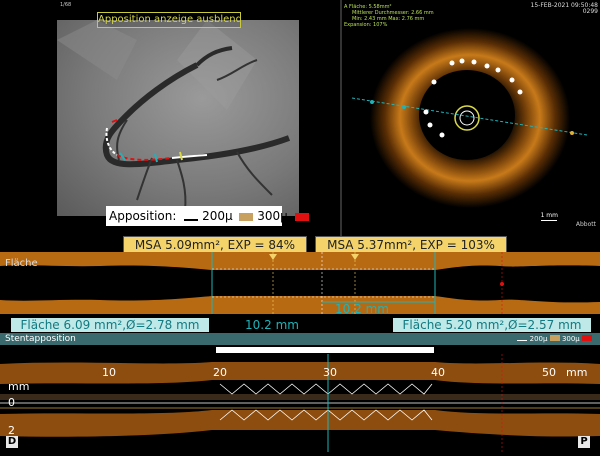 The height and width of the screenshot is (456, 600). What do you see at coordinates (585, 224) in the screenshot?
I see `brand-logo: Abbott` at bounding box center [585, 224].